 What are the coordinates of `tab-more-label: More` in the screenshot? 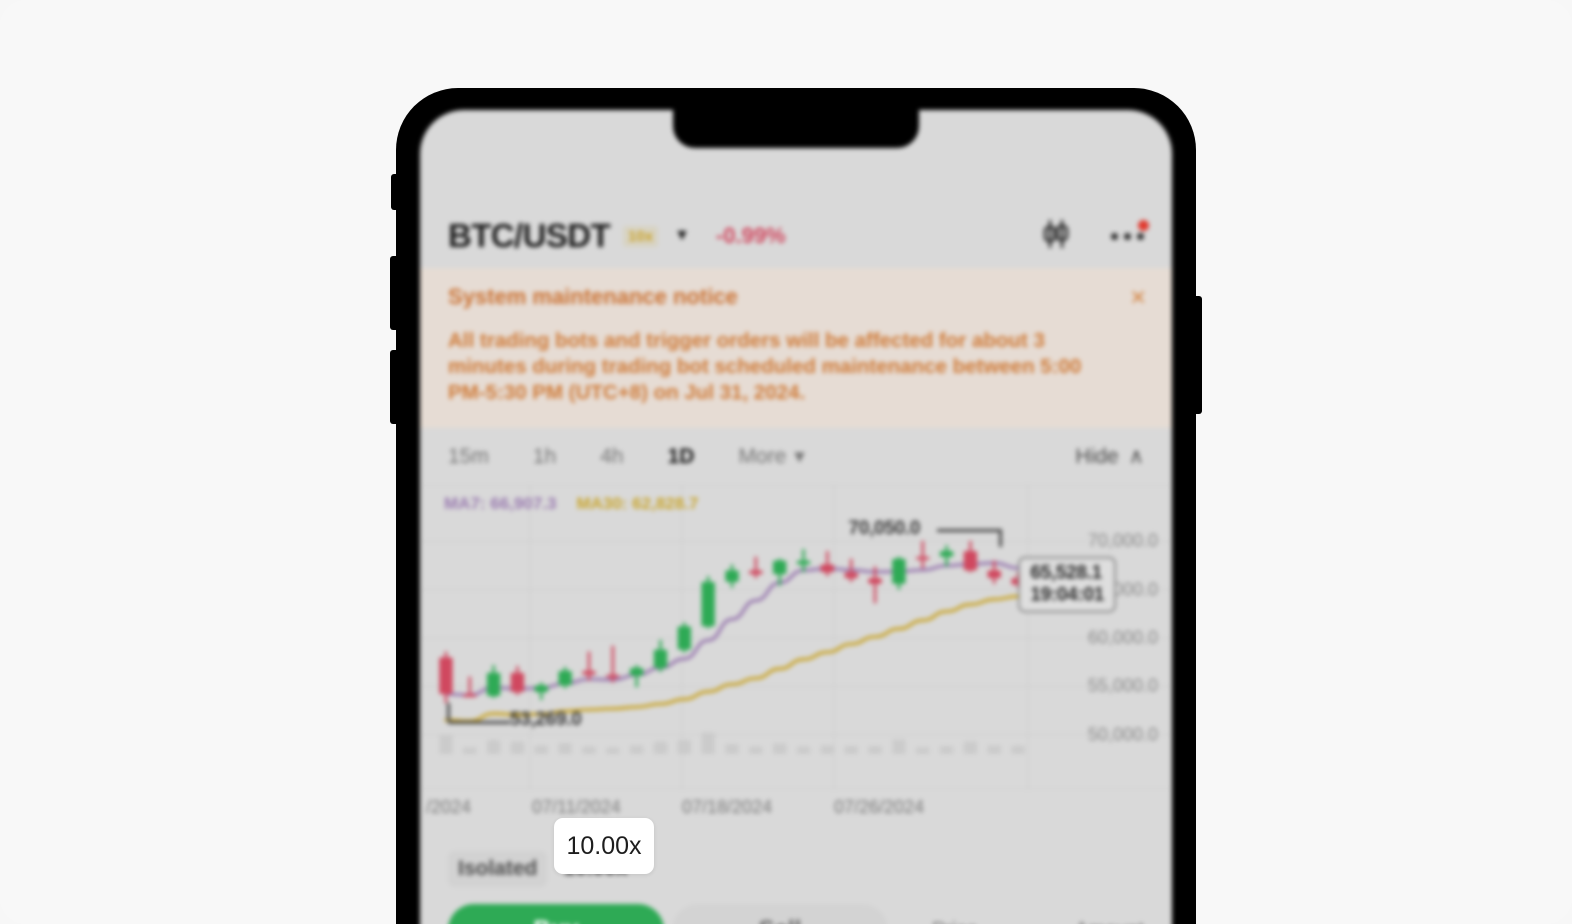 It's located at (762, 456).